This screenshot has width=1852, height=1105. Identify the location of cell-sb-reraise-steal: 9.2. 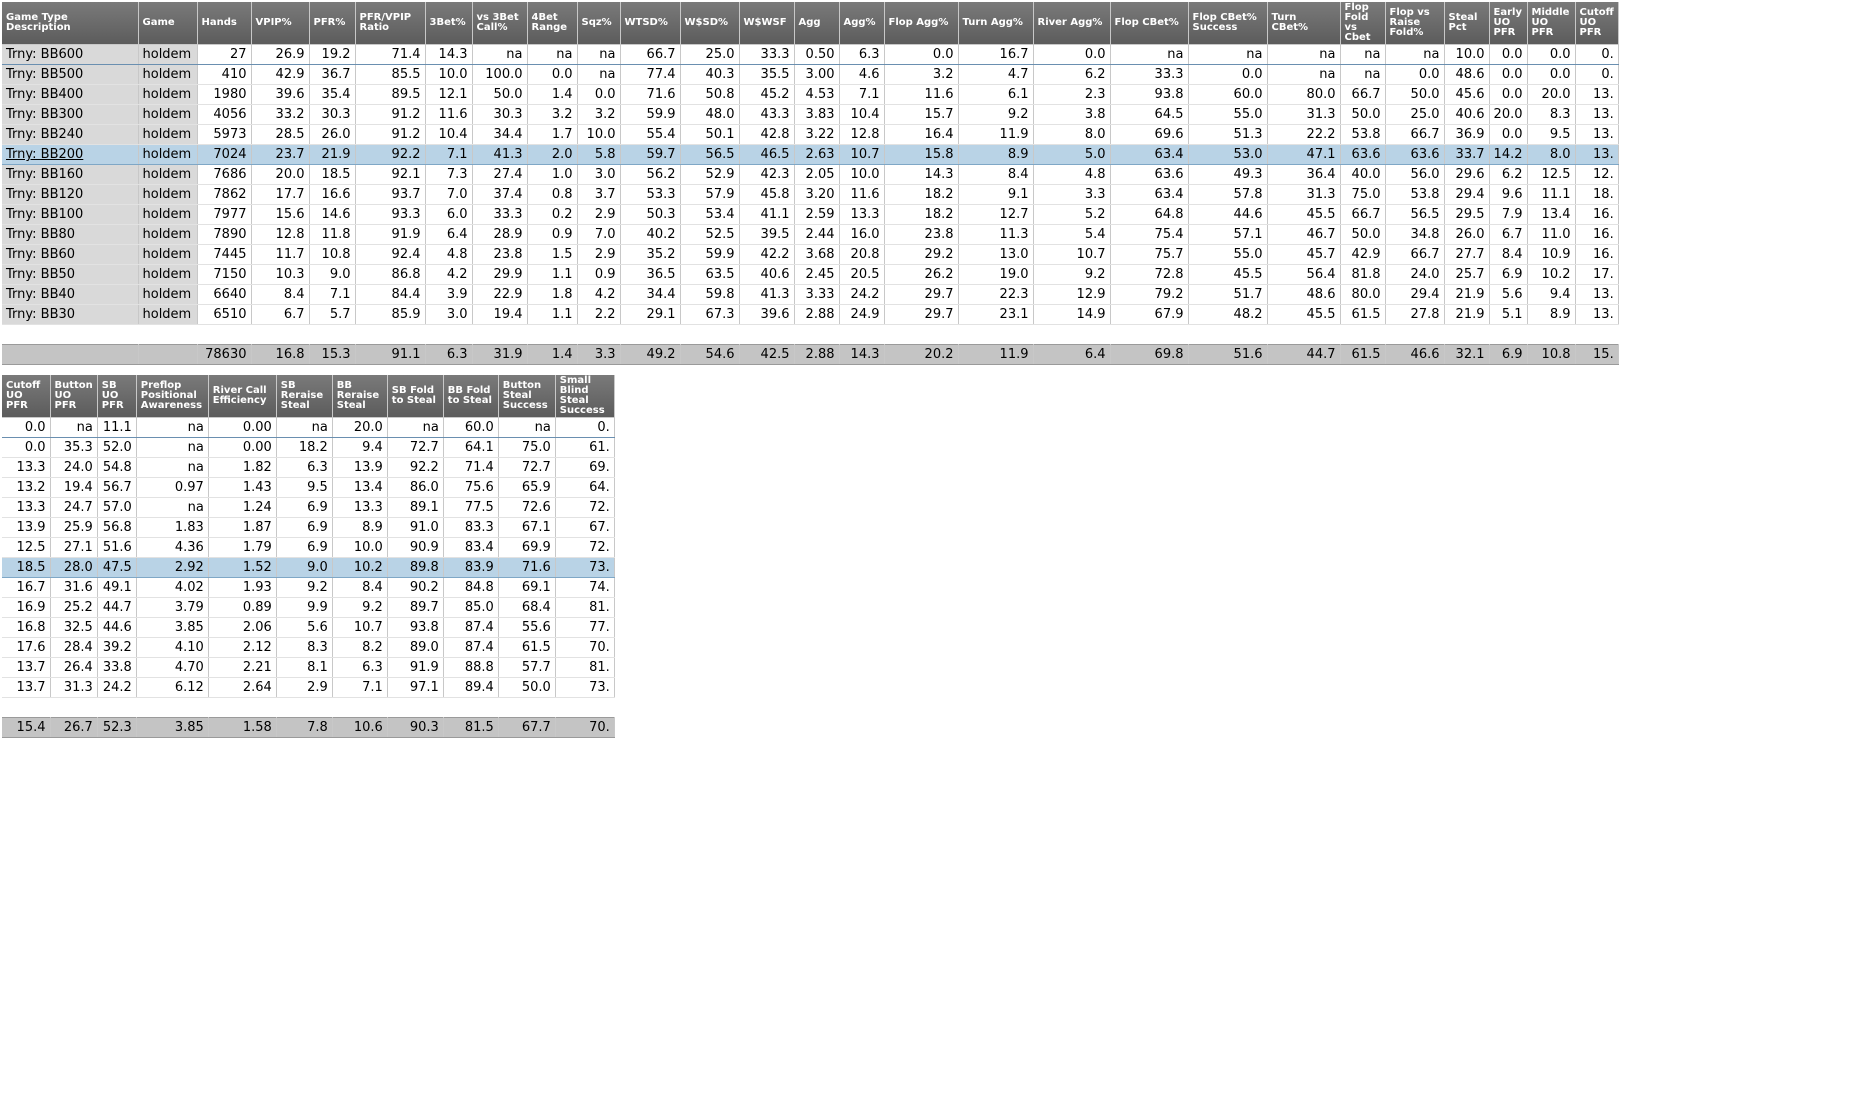
(304, 587).